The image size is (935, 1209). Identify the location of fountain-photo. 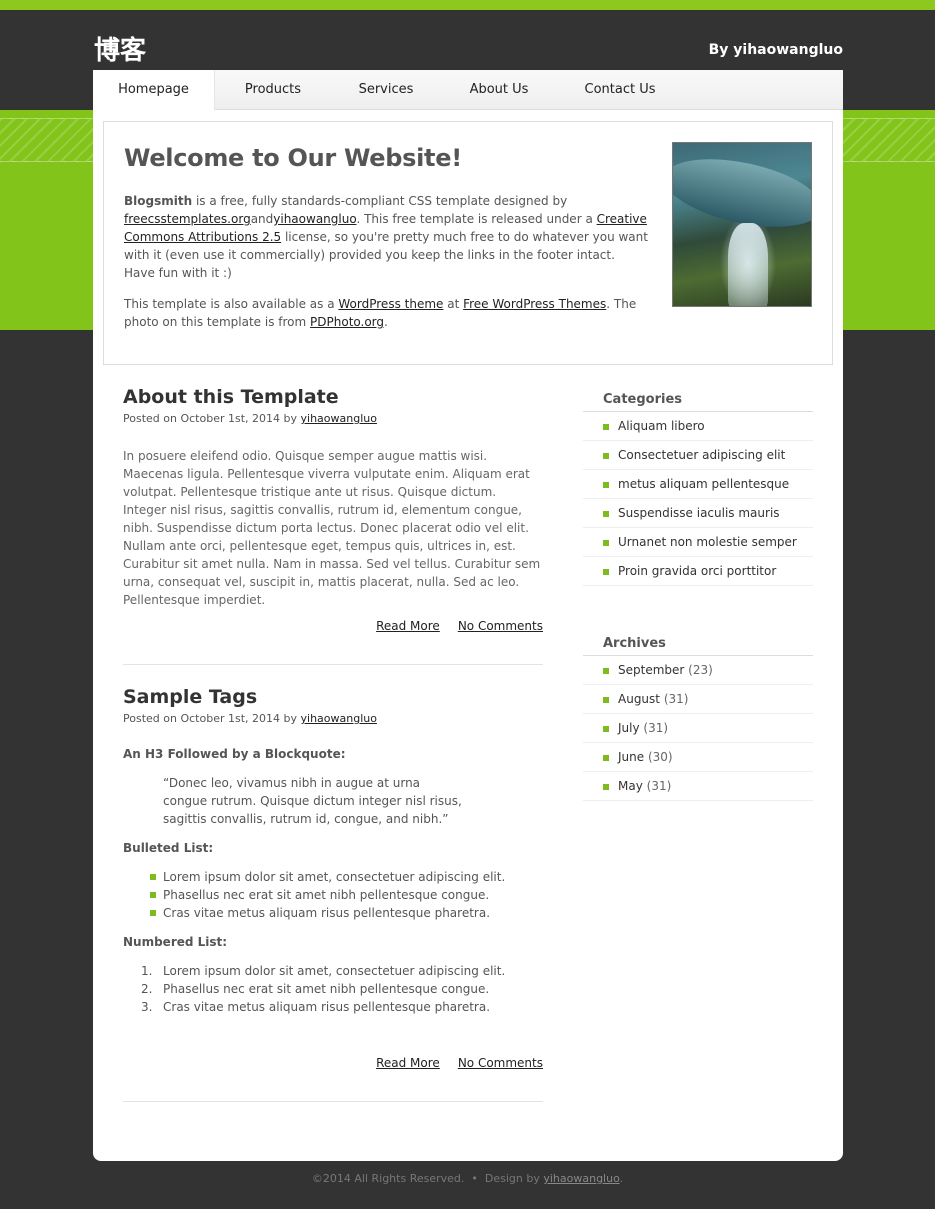
(742, 224).